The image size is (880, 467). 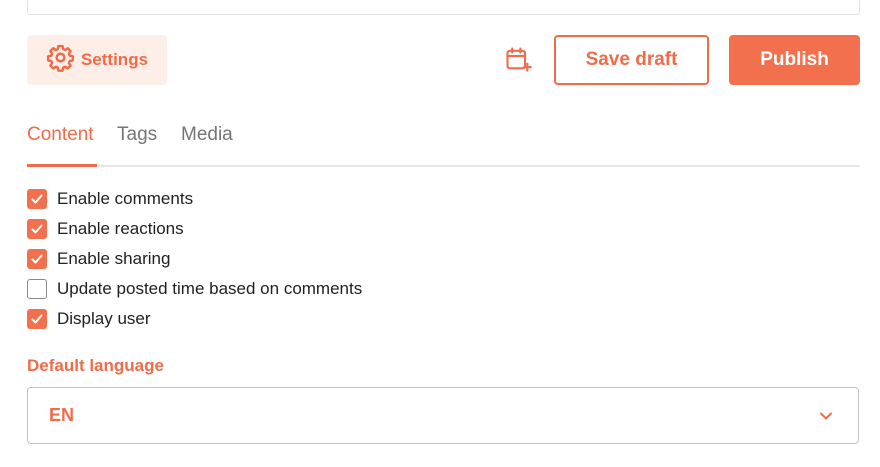 I want to click on settings-button: Settings, so click(x=97, y=60).